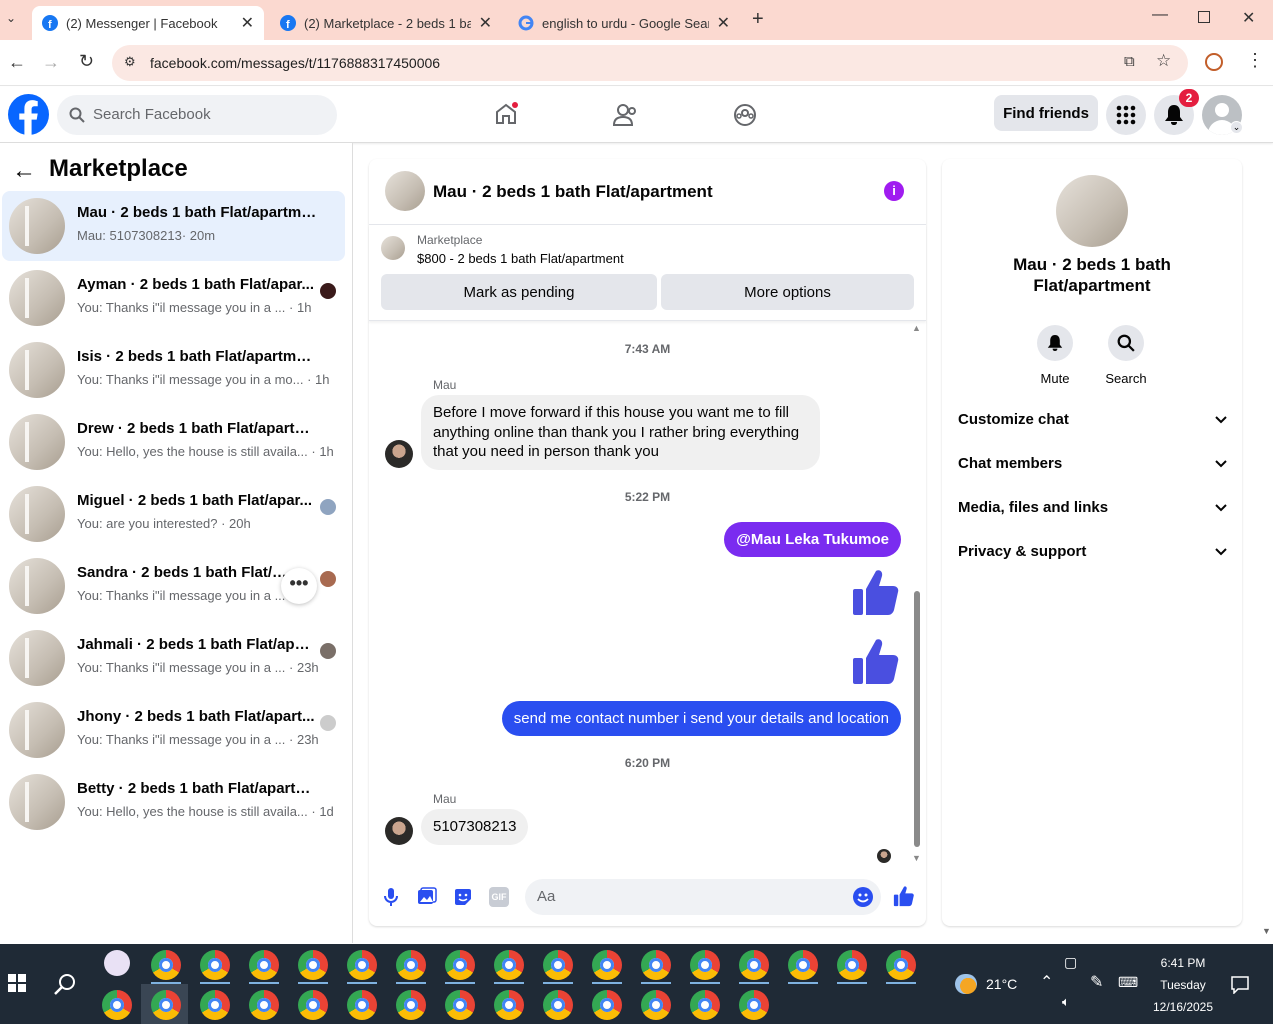  I want to click on search-button: Search, so click(1126, 355).